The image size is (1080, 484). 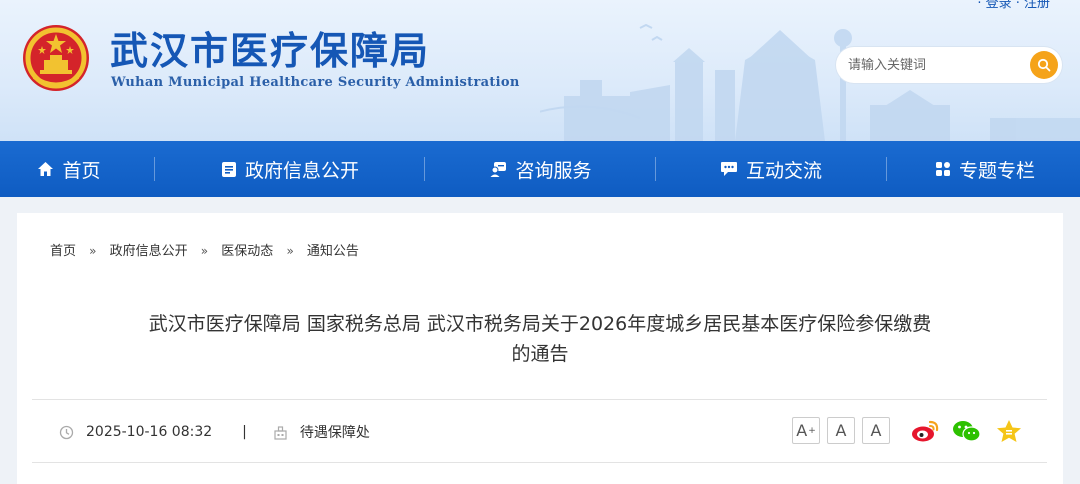 I want to click on department-icon, so click(x=280, y=432).